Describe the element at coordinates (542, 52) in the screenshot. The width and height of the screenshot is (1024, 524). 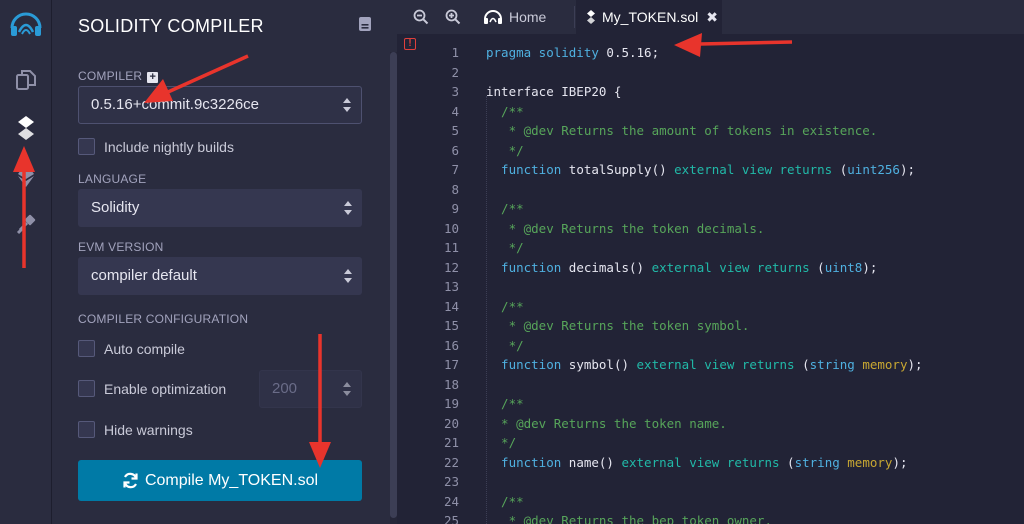
I see `code-token: pragma solidity` at that location.